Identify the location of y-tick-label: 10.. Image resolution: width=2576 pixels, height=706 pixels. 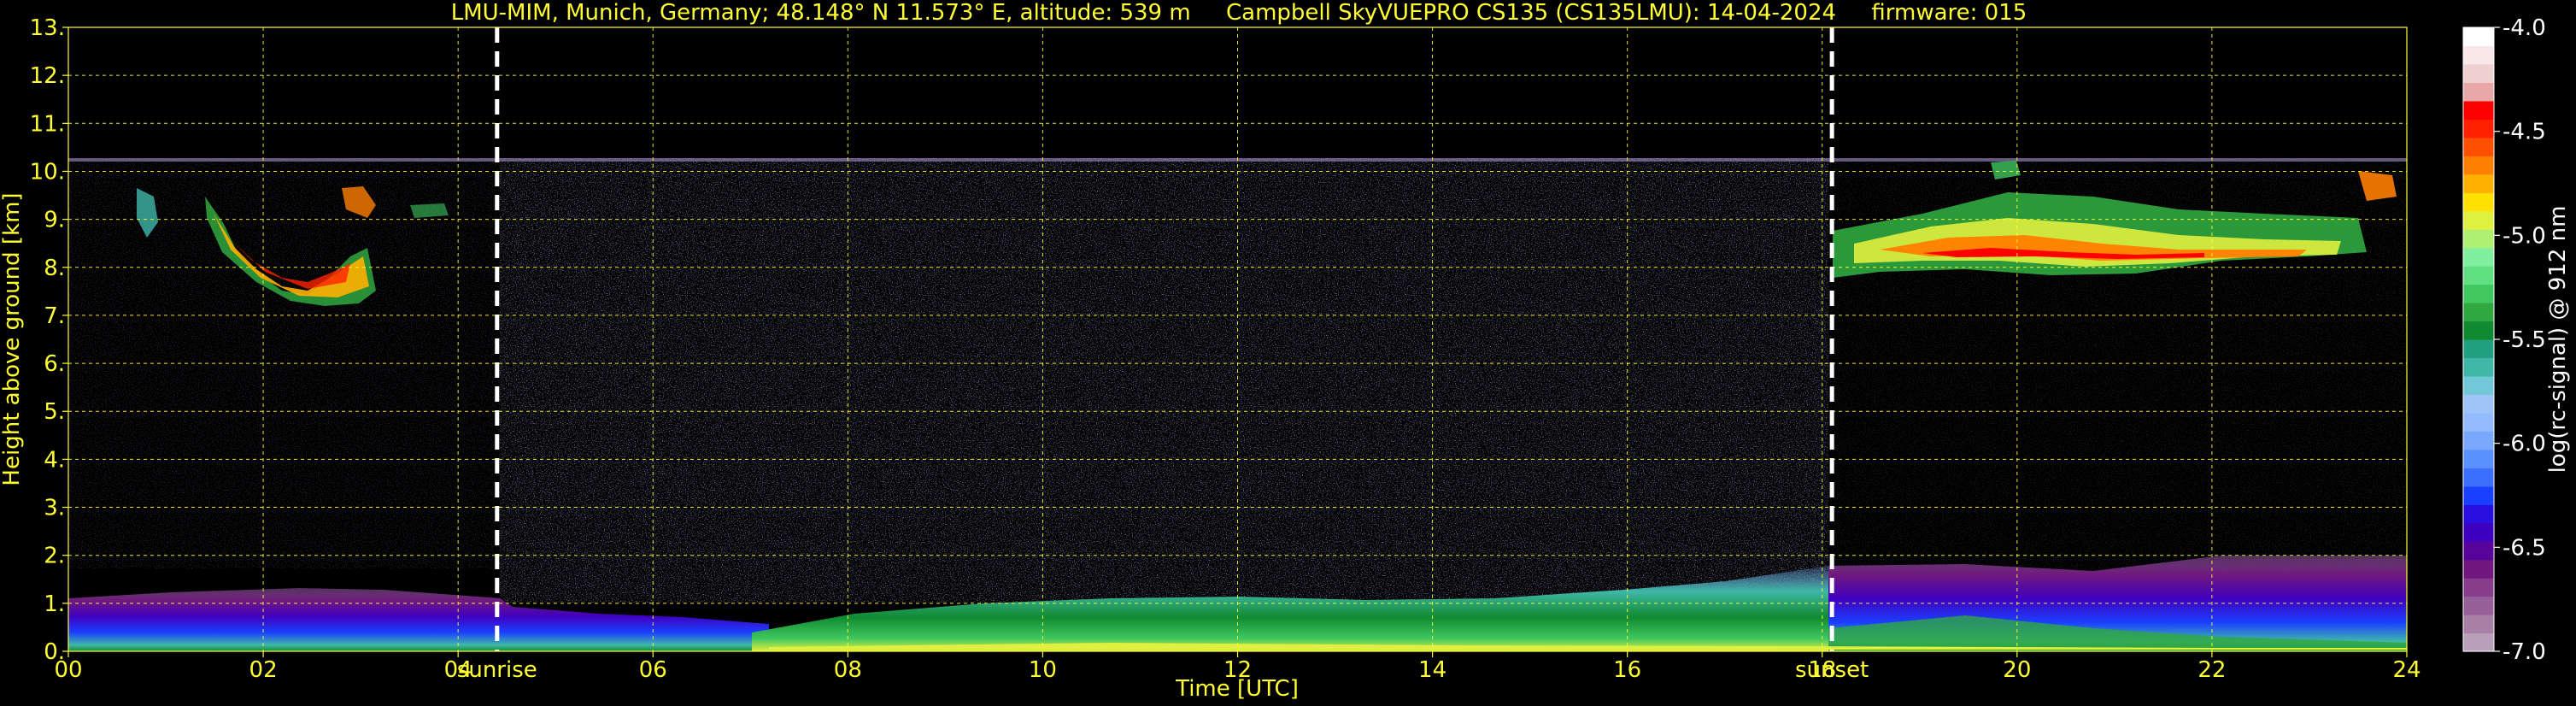
(47, 172).